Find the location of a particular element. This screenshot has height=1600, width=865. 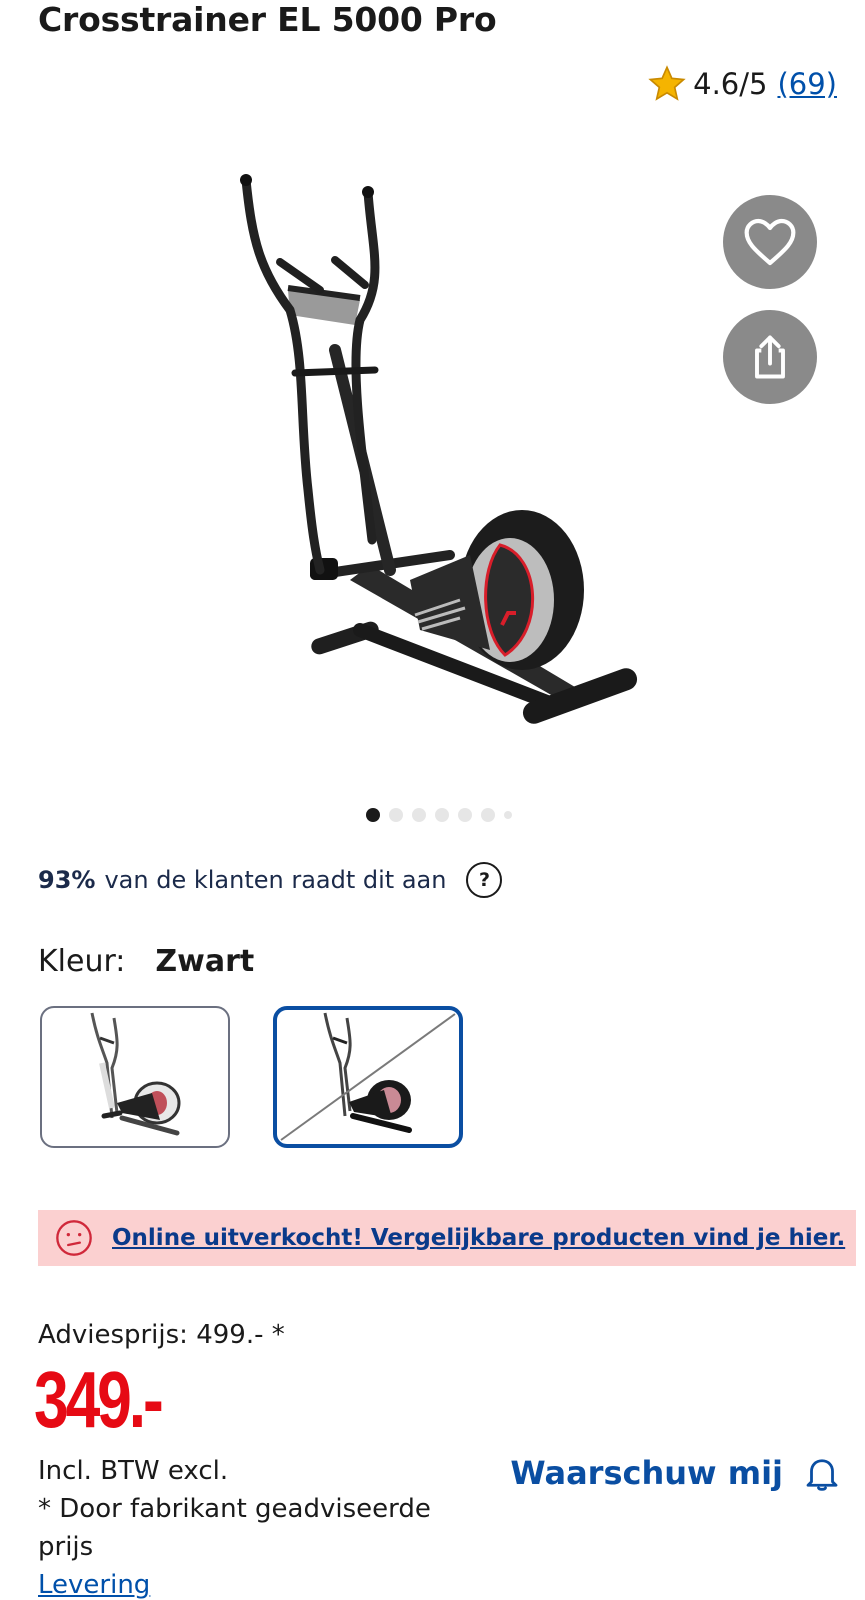

recommend-percent: 93% is located at coordinates (67, 880).